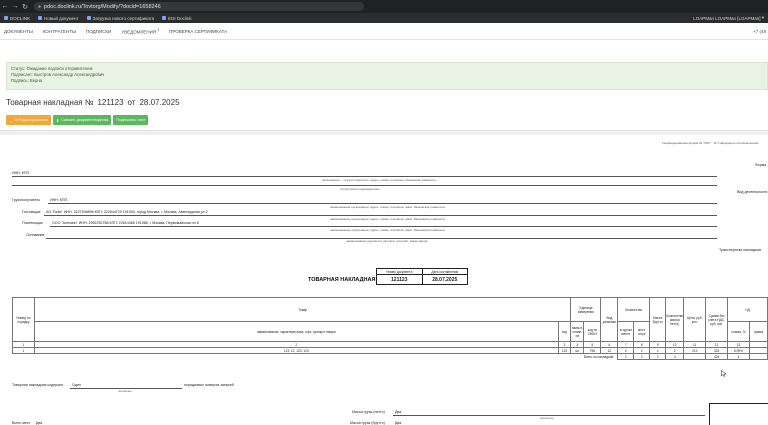 This screenshot has height=425, width=768. What do you see at coordinates (5, 6) in the screenshot?
I see `back-icon: ←` at bounding box center [5, 6].